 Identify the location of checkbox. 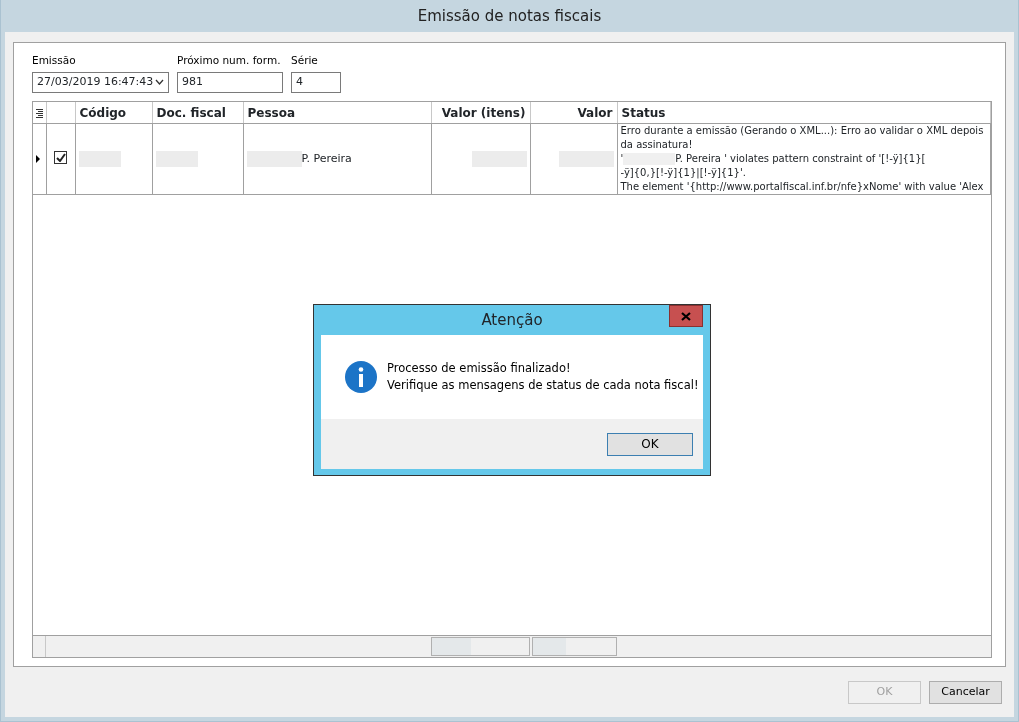
(60, 157).